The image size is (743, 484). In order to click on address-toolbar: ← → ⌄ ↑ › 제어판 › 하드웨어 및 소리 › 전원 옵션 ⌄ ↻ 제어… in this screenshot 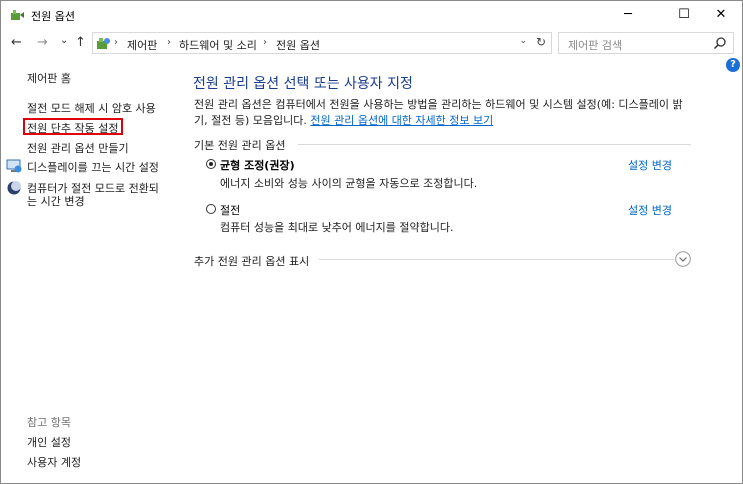, I will do `click(371, 43)`.